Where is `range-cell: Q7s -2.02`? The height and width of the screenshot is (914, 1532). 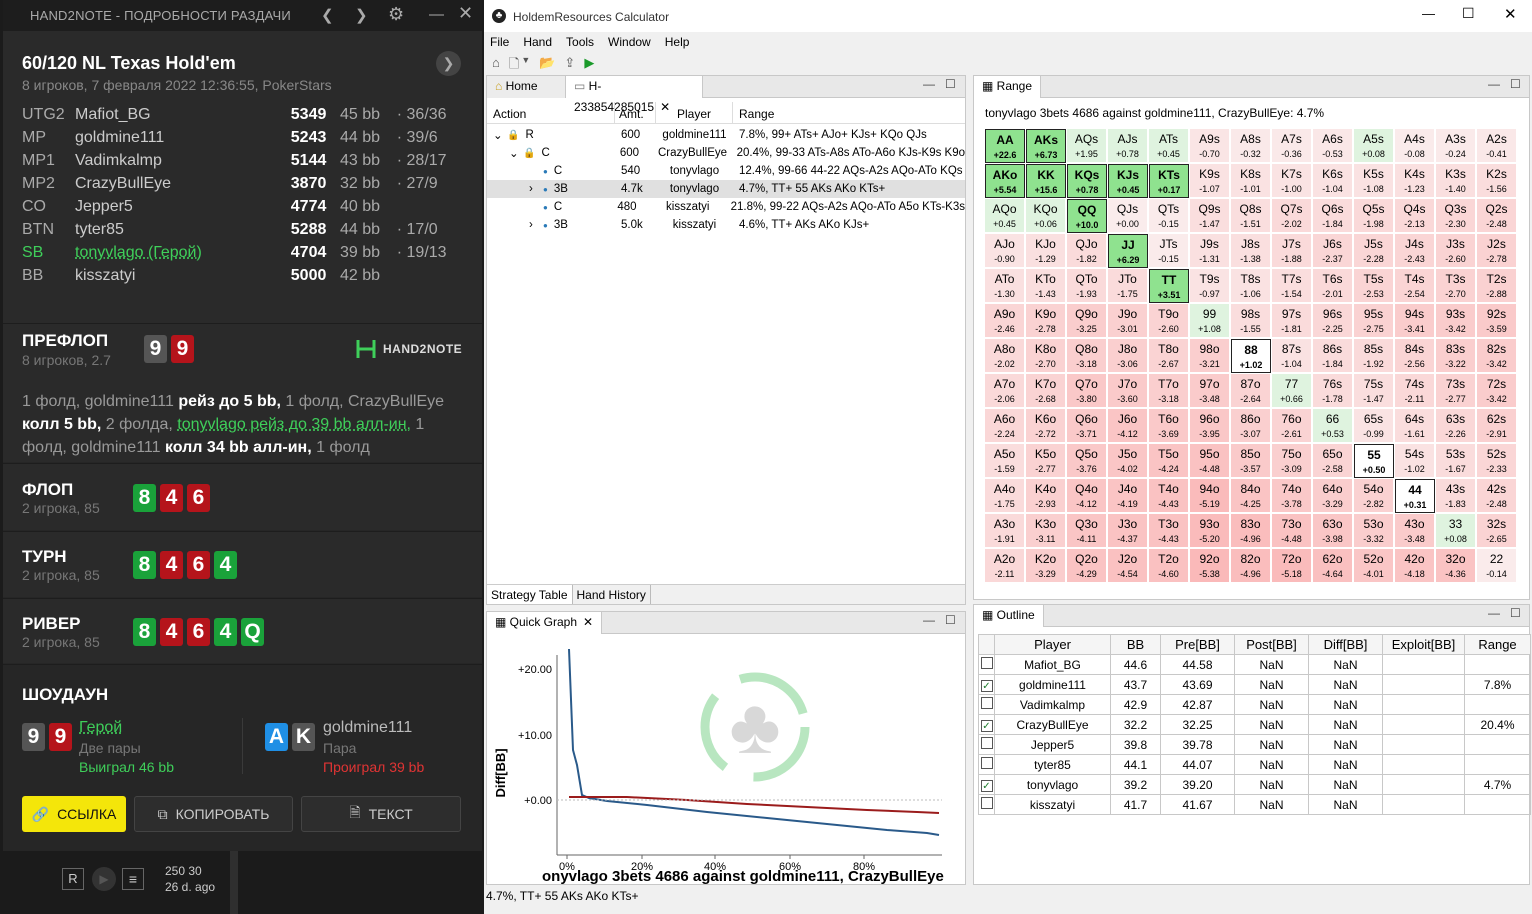
range-cell: Q7s -2.02 is located at coordinates (1292, 216).